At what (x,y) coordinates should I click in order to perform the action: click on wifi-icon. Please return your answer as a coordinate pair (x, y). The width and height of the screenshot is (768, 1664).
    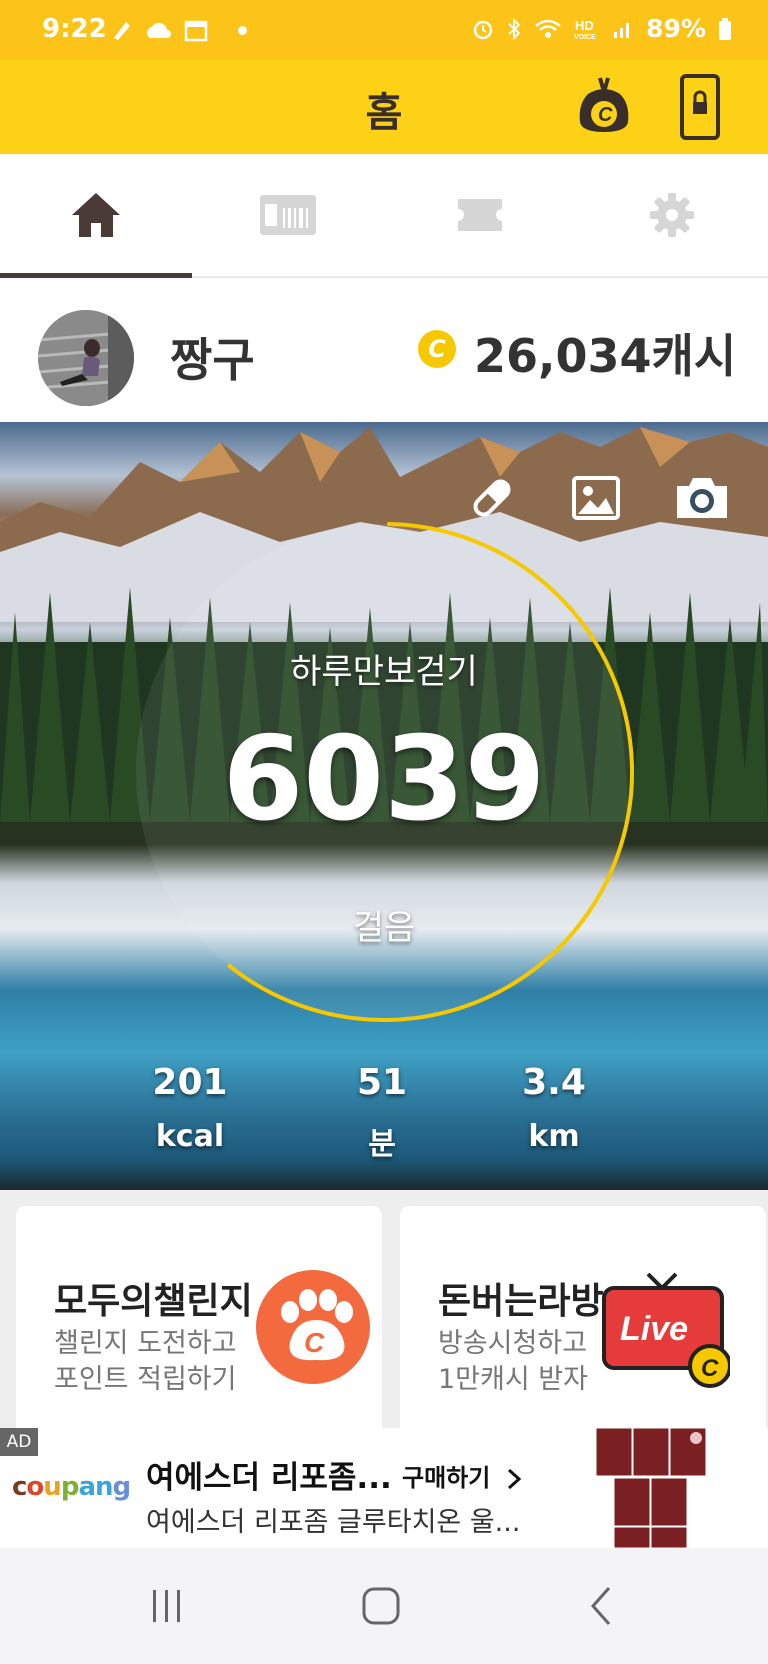
    Looking at the image, I should click on (548, 28).